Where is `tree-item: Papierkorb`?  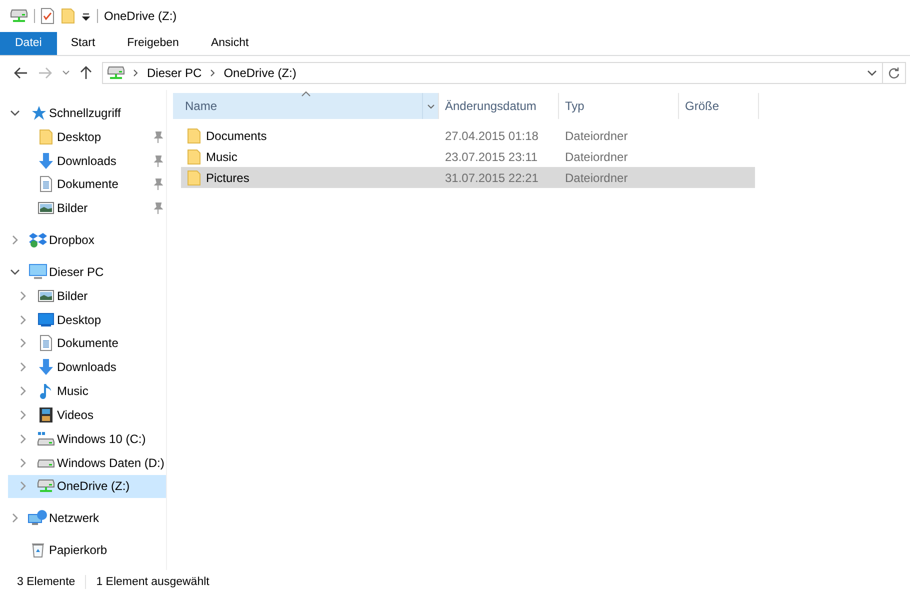 tree-item: Papierkorb is located at coordinates (87, 550).